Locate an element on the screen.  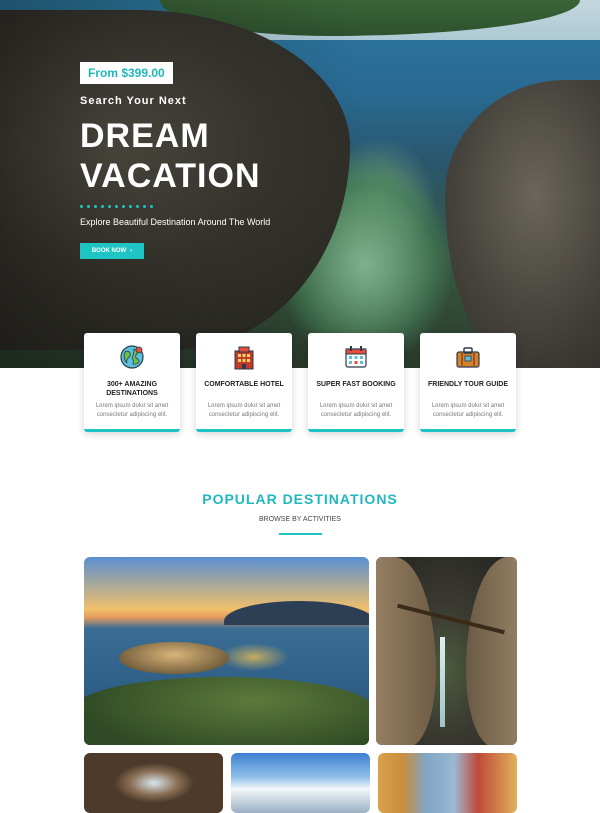
feature-title: FRIENDLY TOUR GUIDE is located at coordinates (468, 384).